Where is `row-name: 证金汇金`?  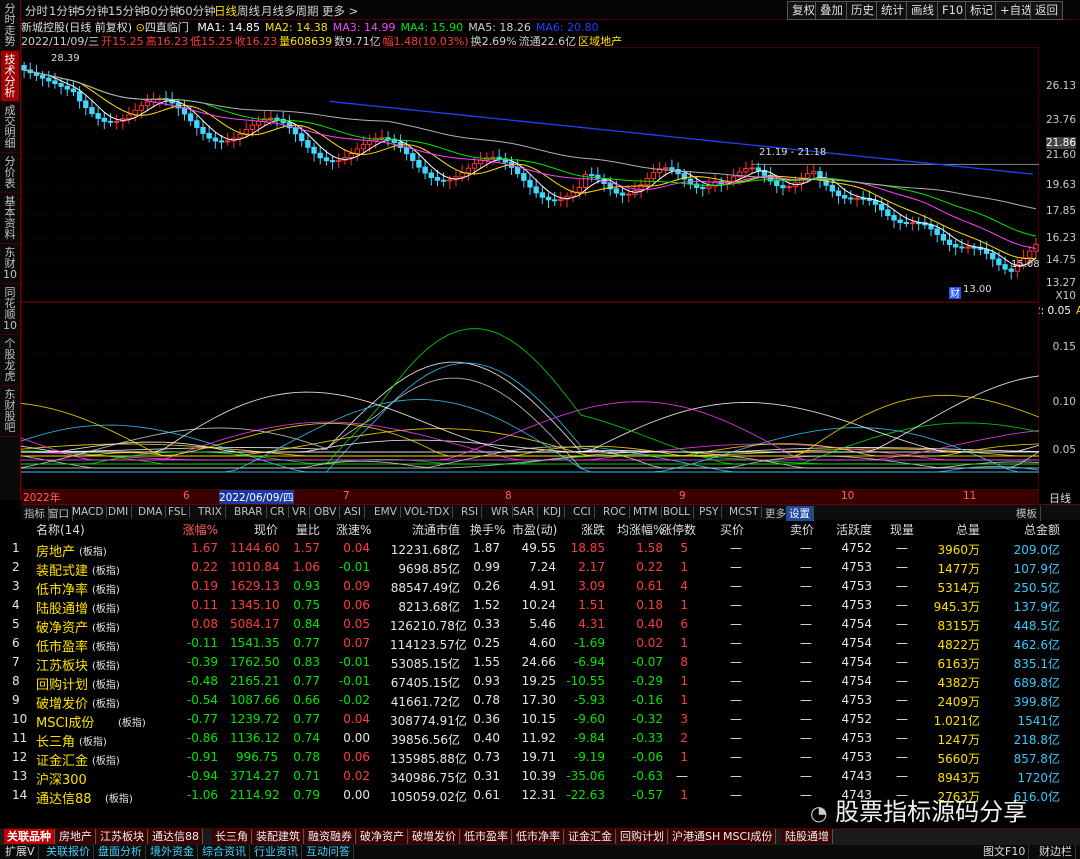
row-name: 证金汇金 is located at coordinates (62, 759).